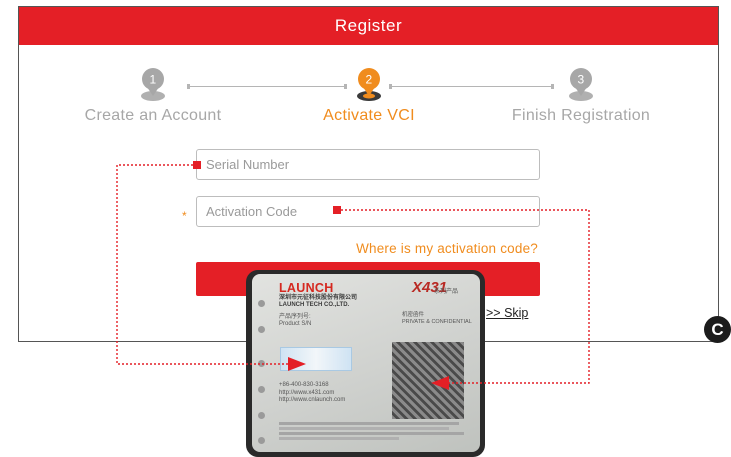  I want to click on step-1-label: Create an Account, so click(153, 115).